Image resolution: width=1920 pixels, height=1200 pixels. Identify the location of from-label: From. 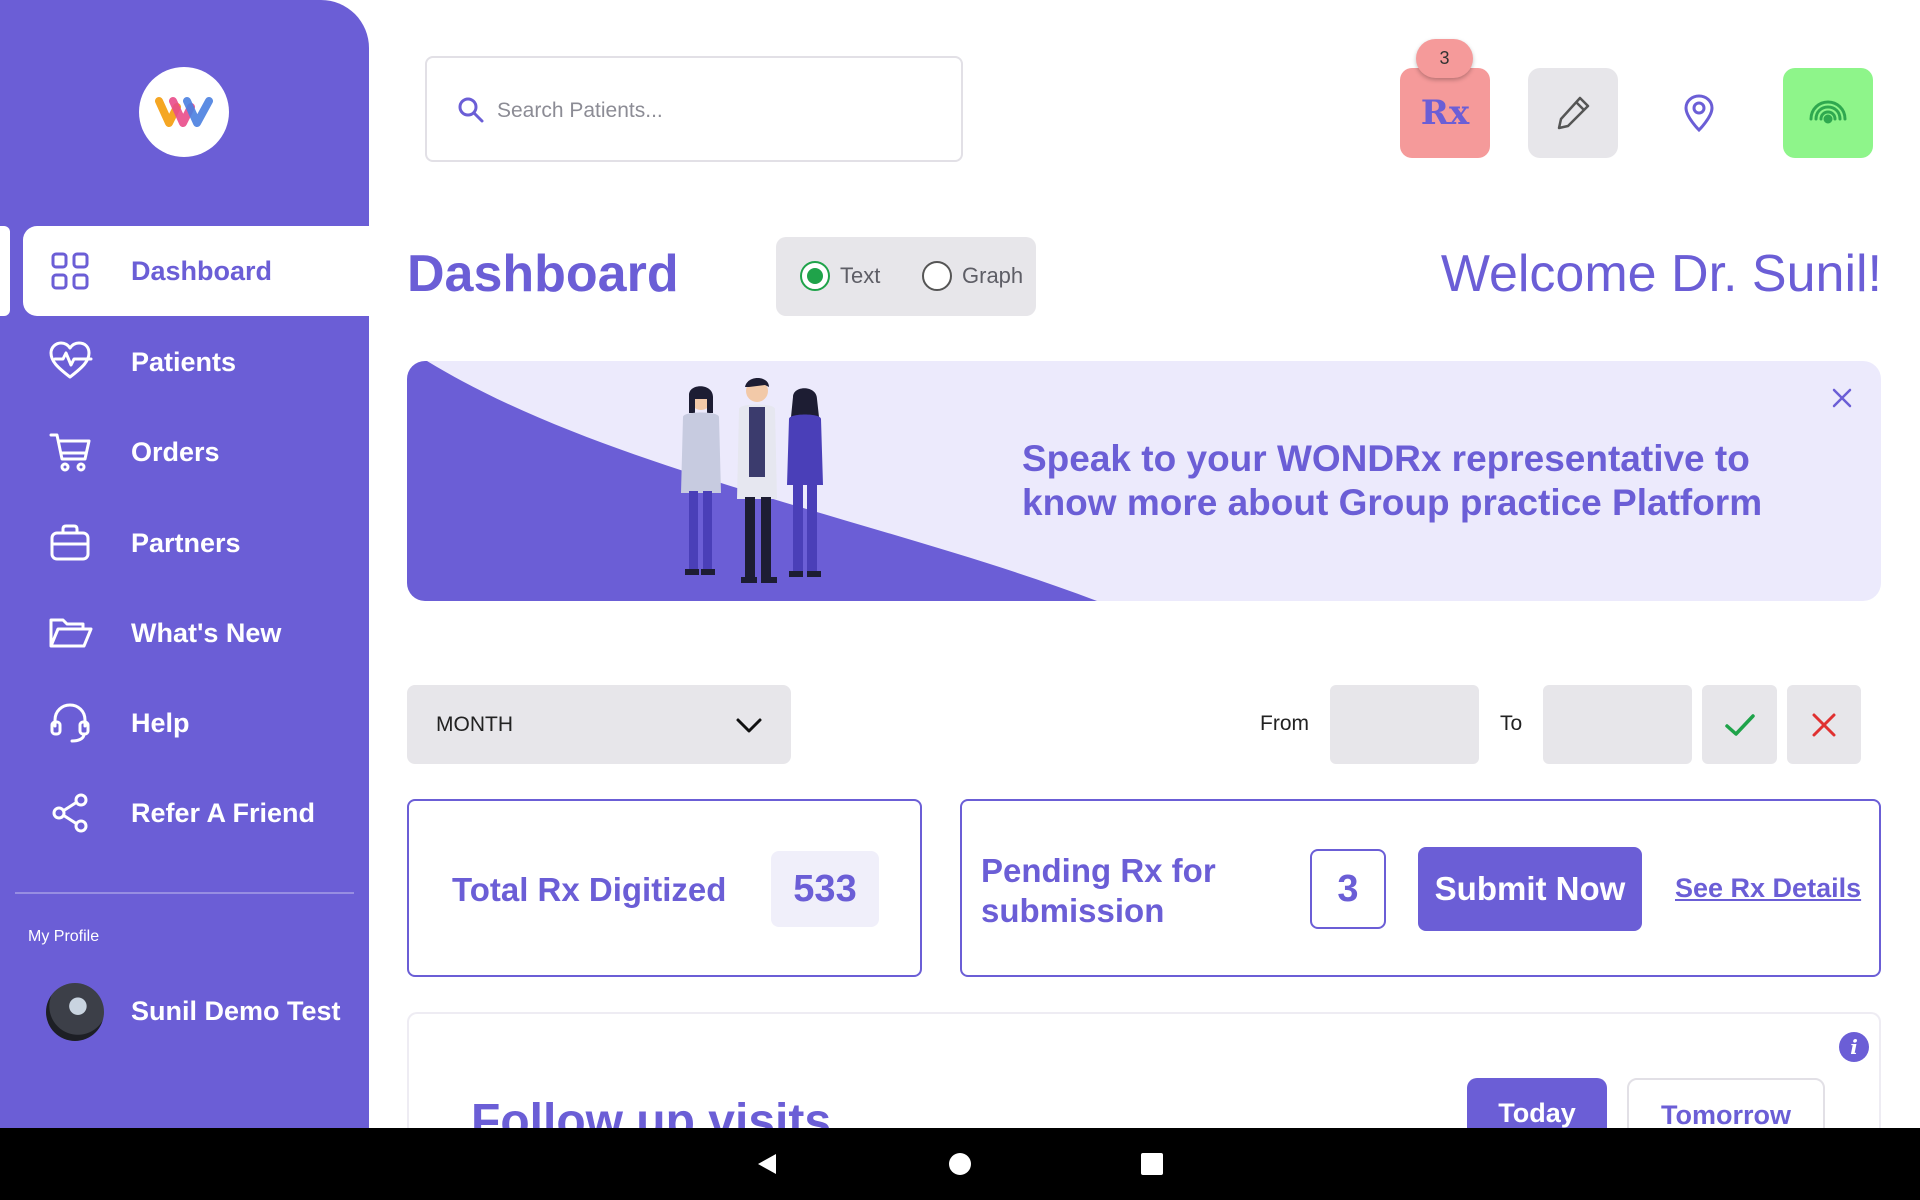
(1284, 723).